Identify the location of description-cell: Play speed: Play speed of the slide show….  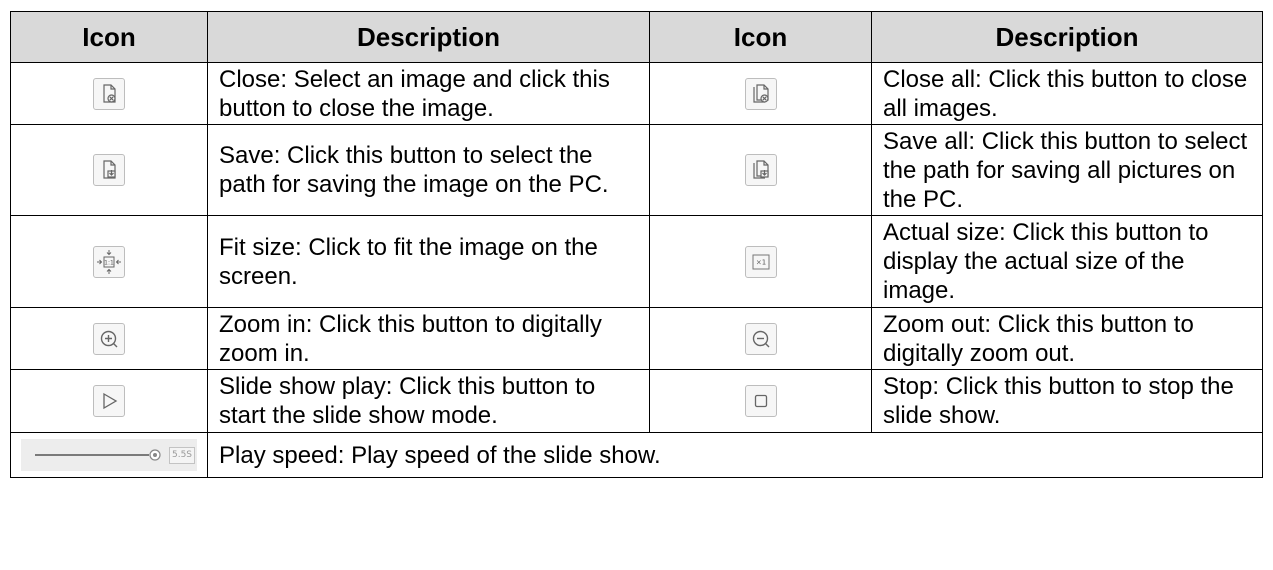
(735, 455).